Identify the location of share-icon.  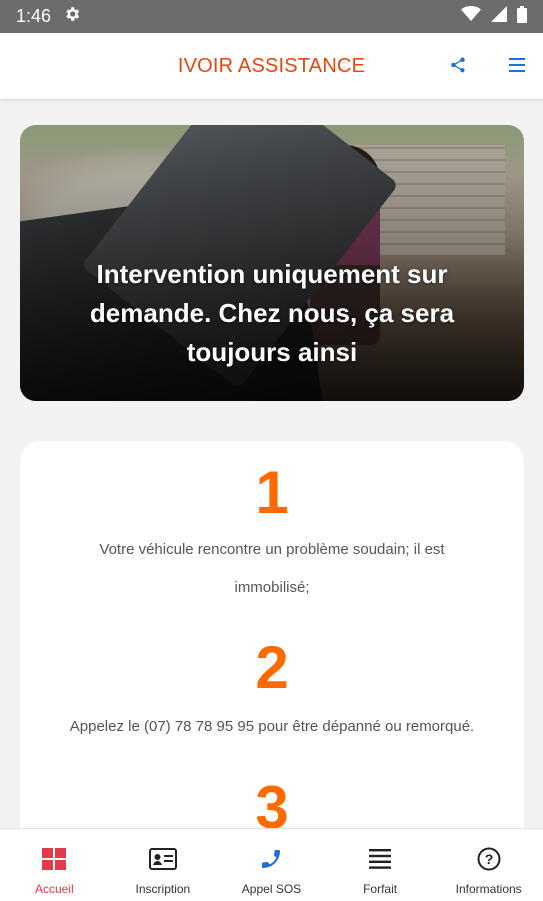
(458, 65).